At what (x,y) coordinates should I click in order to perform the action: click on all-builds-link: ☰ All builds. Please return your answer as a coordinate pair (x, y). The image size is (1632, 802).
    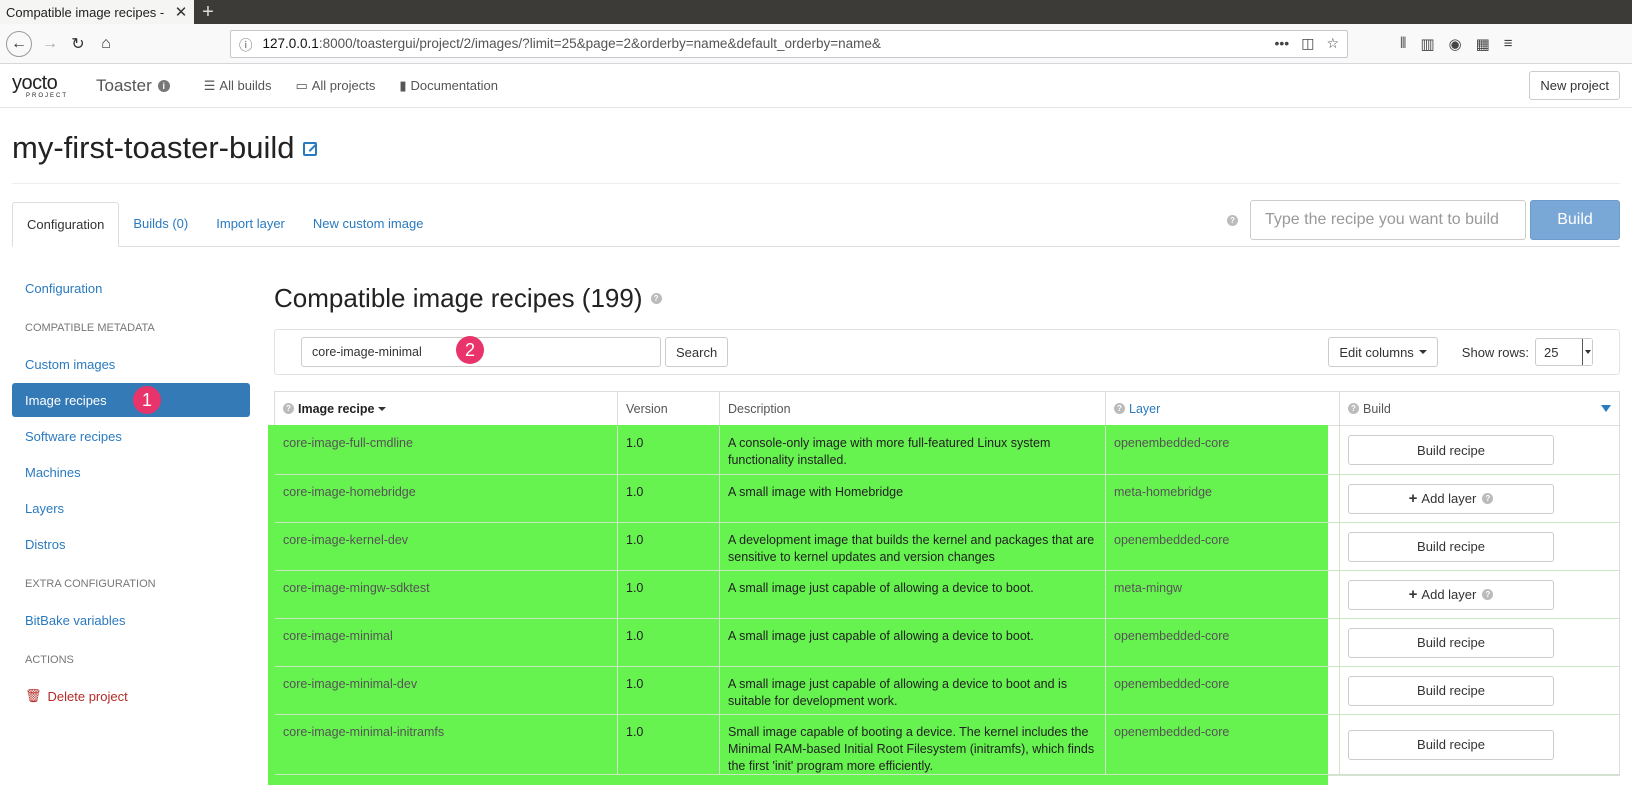
    Looking at the image, I should click on (238, 86).